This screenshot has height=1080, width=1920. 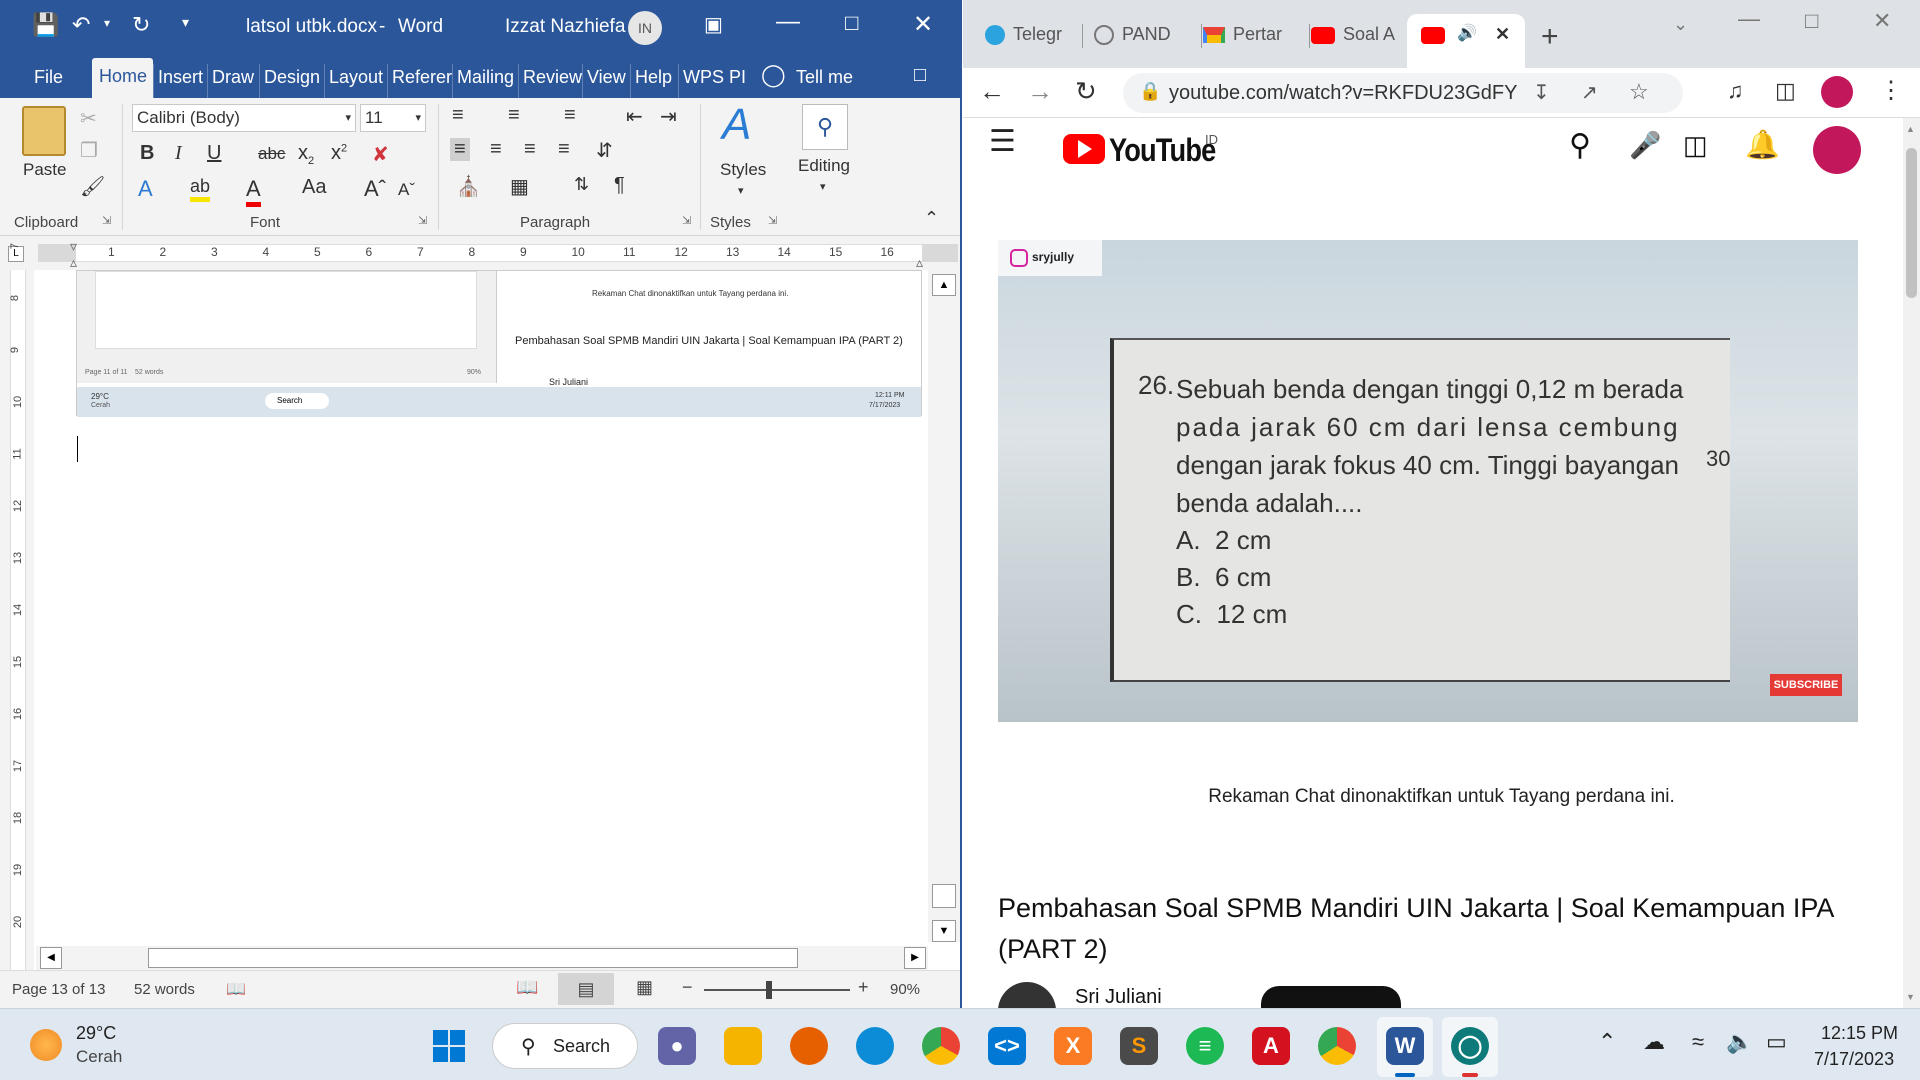 What do you see at coordinates (1035, 34) in the screenshot?
I see `tab-telegram: Telegr` at bounding box center [1035, 34].